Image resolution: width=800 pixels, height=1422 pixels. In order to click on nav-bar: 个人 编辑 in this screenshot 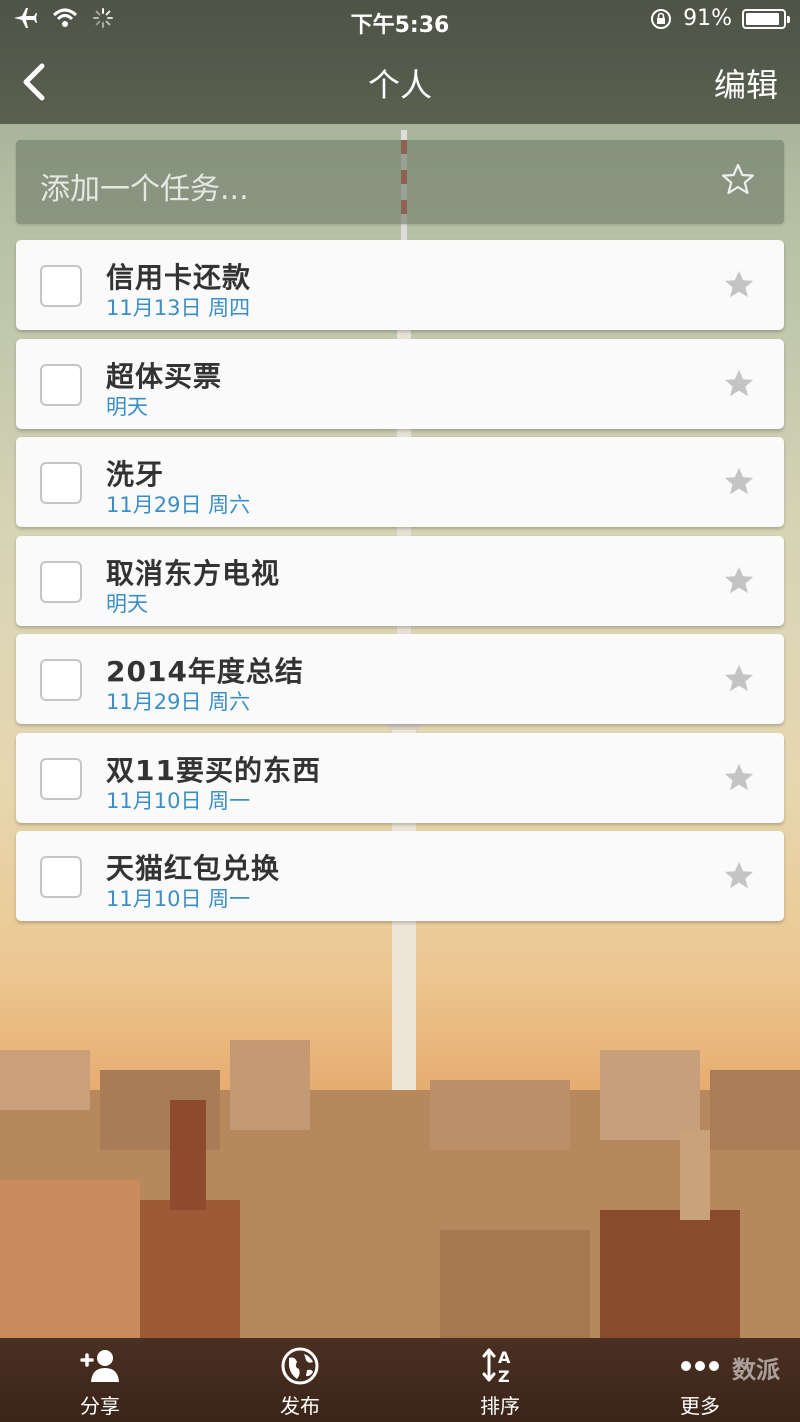, I will do `click(400, 82)`.